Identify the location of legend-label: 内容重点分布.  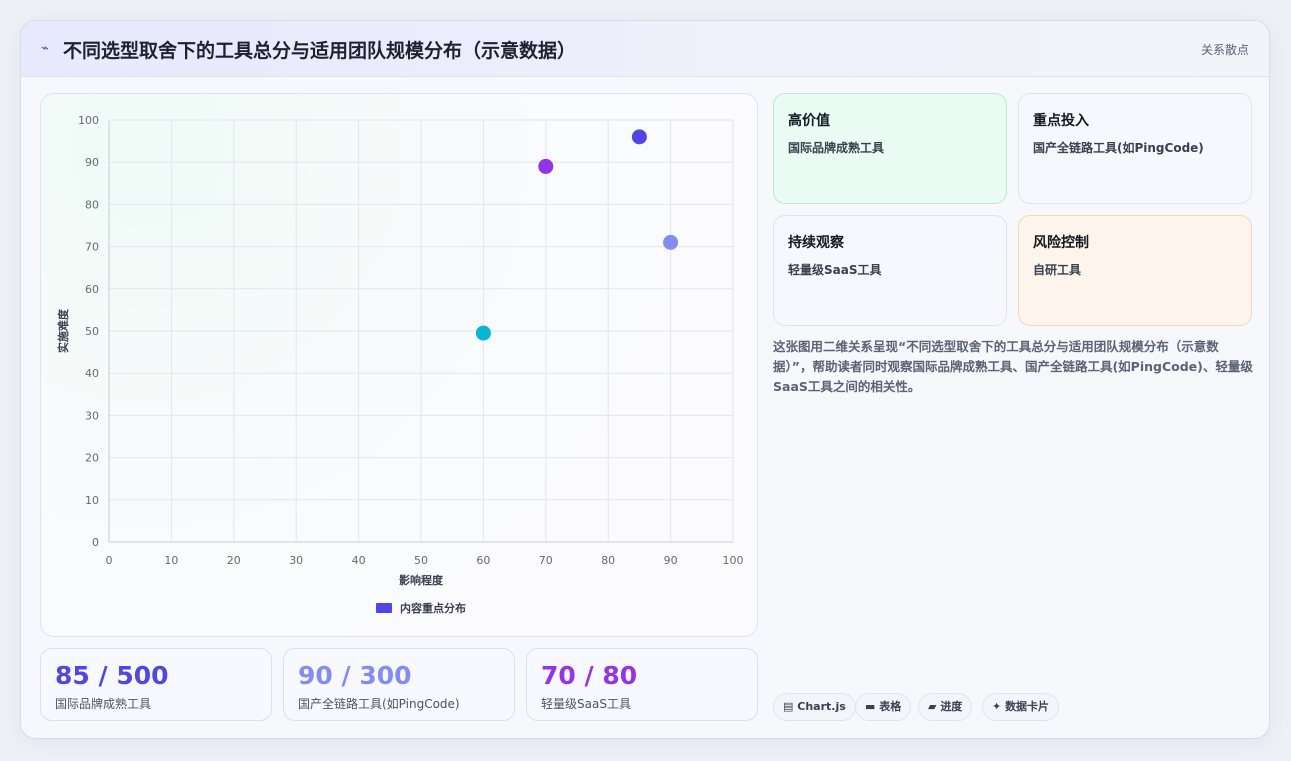
(433, 608).